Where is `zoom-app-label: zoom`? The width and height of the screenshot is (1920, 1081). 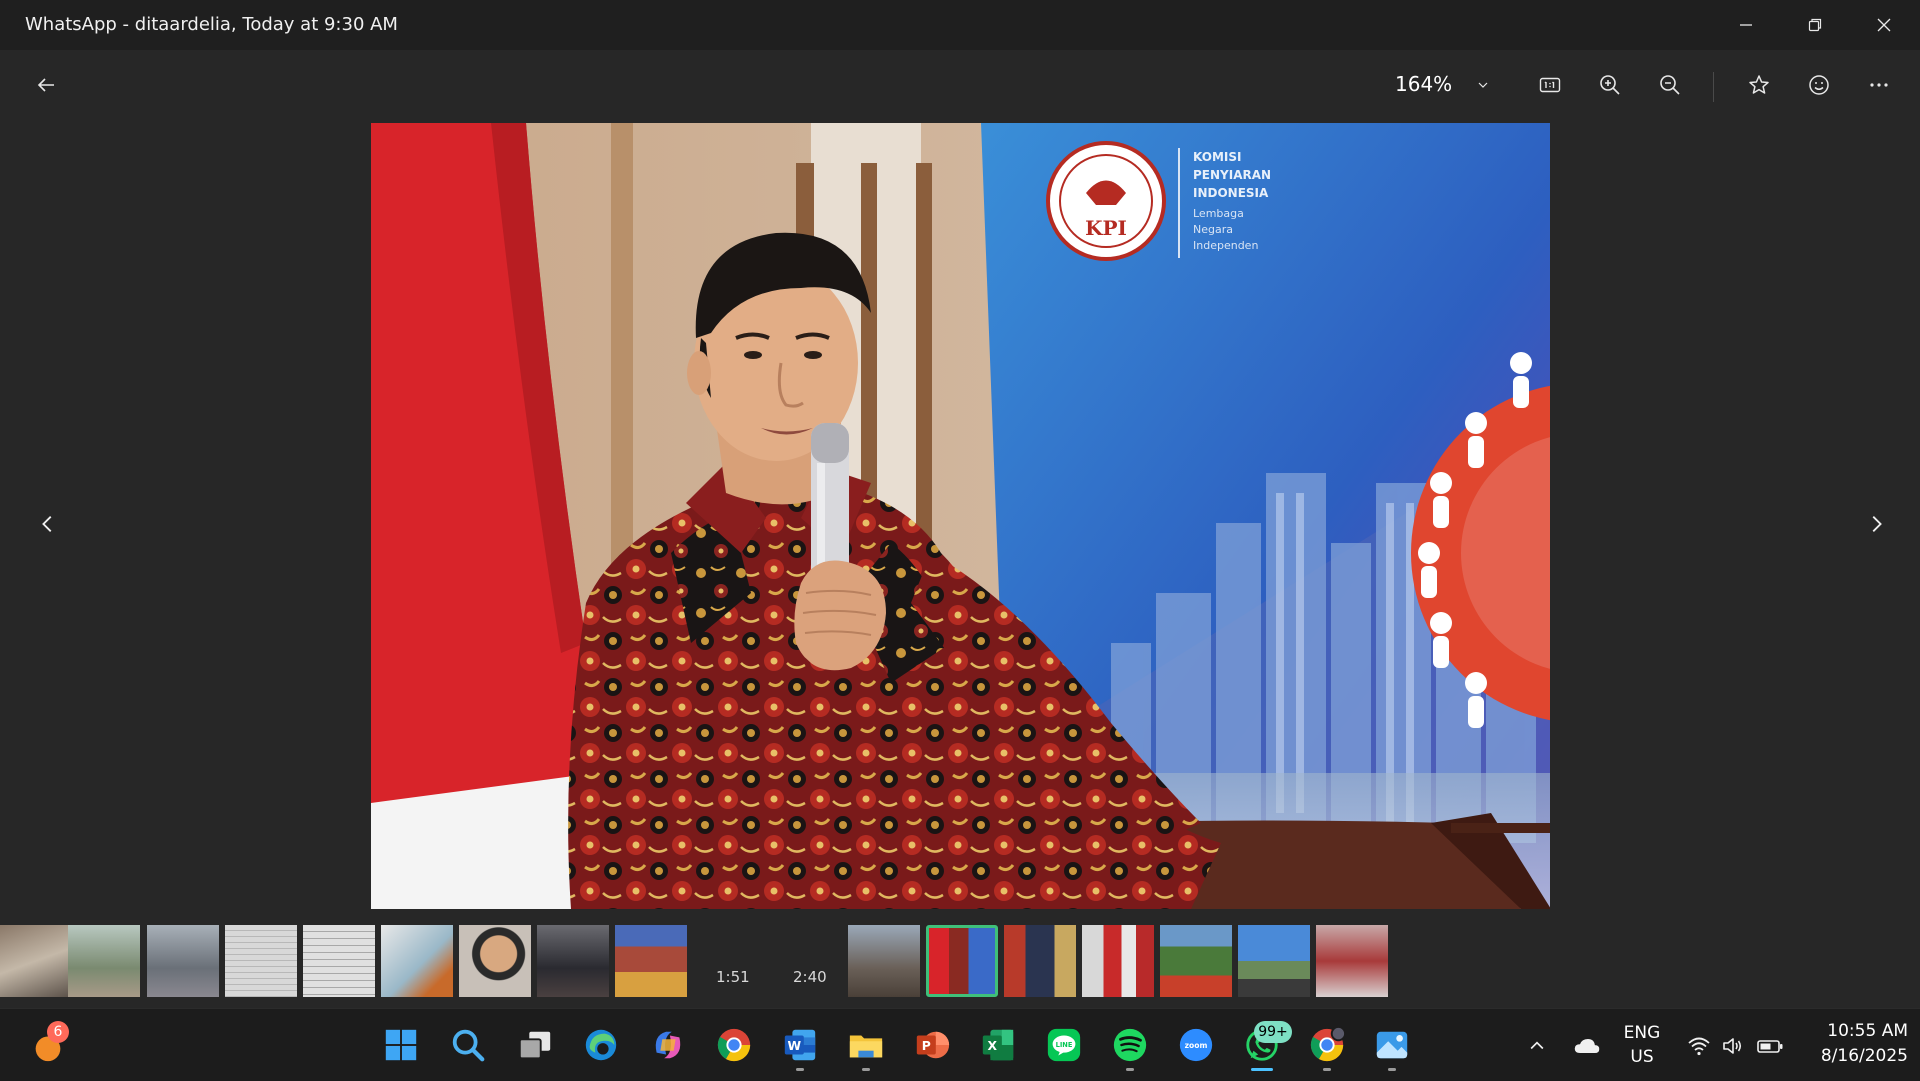 zoom-app-label: zoom is located at coordinates (1196, 1045).